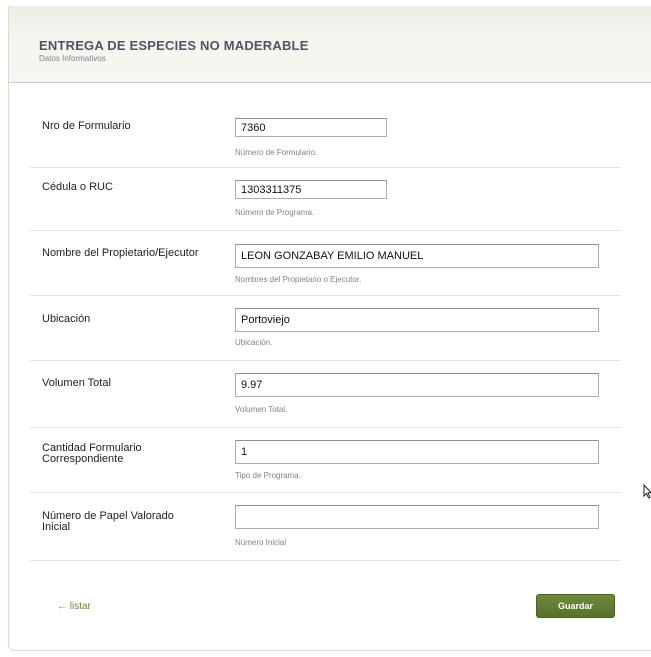  I want to click on cedula-ruc-input, so click(311, 189).